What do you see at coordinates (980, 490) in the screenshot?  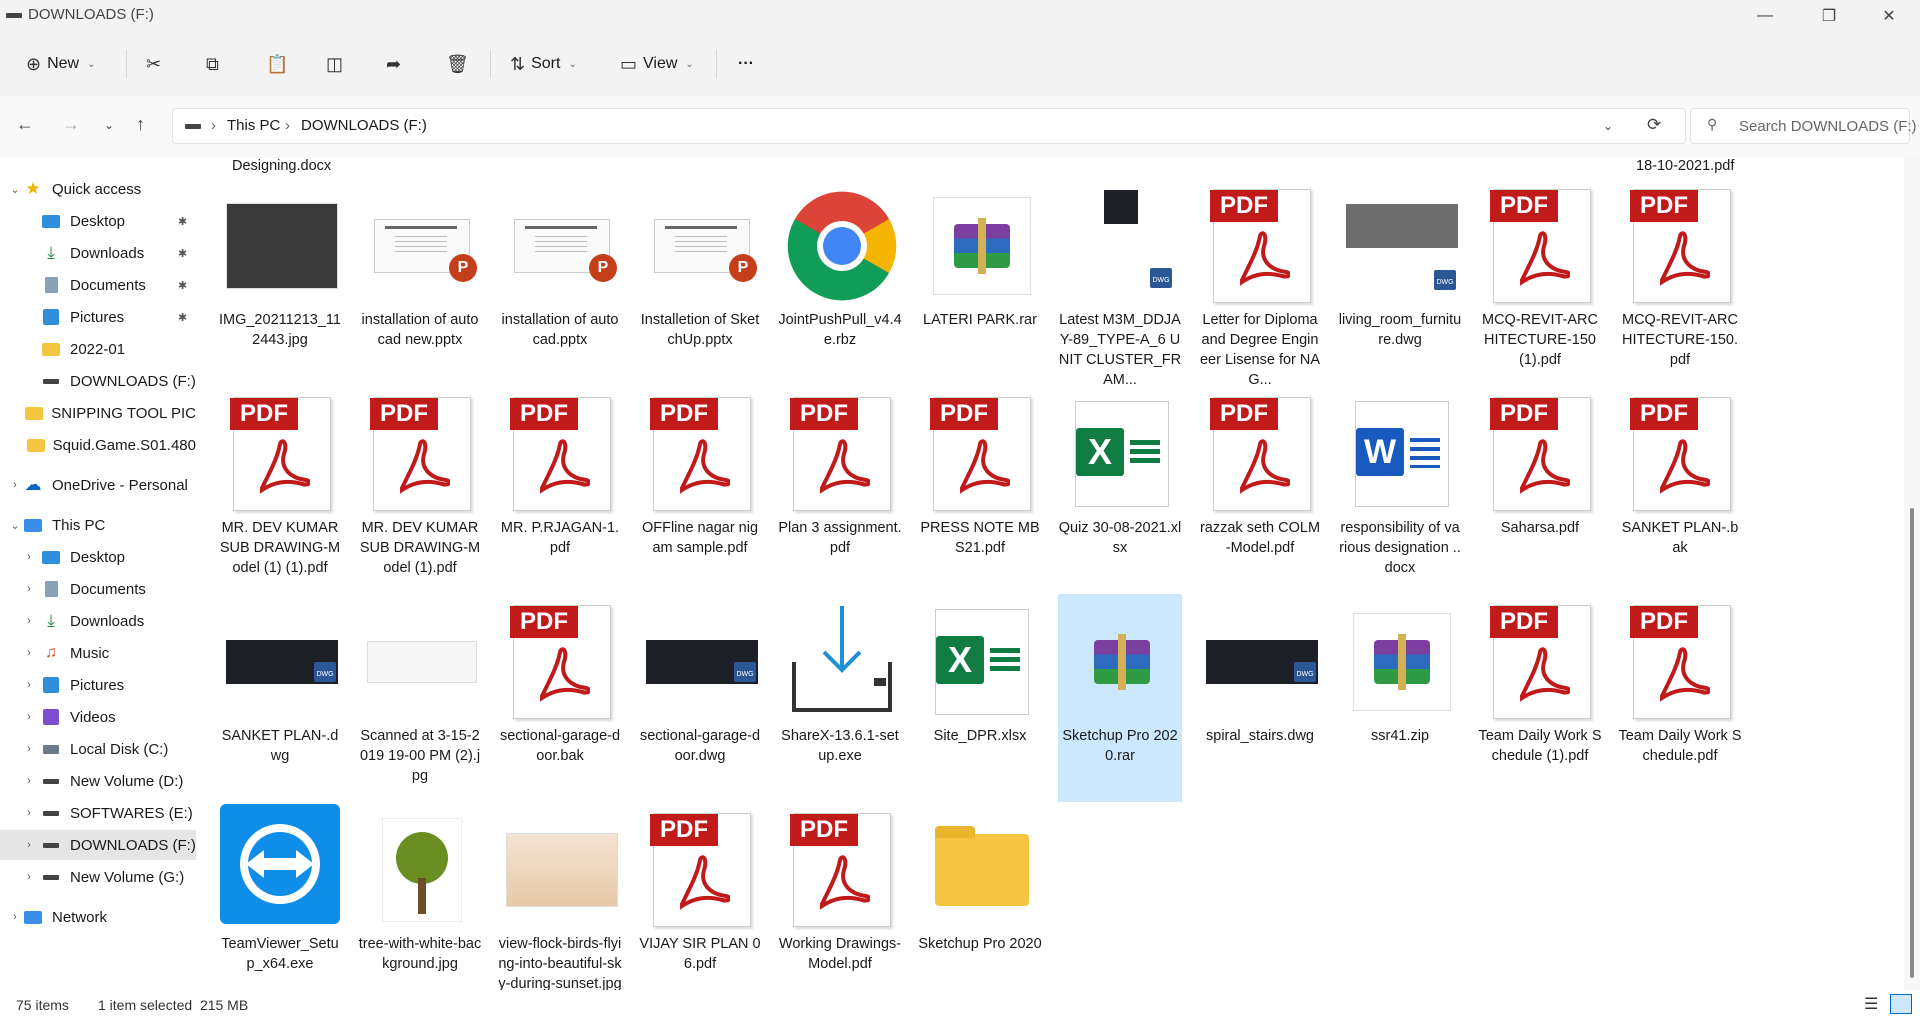 I see `file-item: PDF PRESS NOTE MBS21.pdf` at bounding box center [980, 490].